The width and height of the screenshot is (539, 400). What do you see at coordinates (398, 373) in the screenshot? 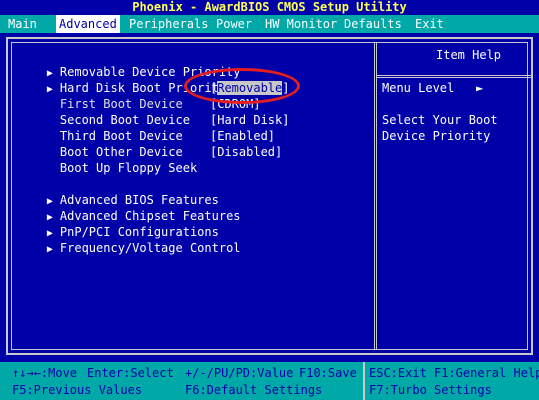
I see `status-exit: ESC:Exit` at bounding box center [398, 373].